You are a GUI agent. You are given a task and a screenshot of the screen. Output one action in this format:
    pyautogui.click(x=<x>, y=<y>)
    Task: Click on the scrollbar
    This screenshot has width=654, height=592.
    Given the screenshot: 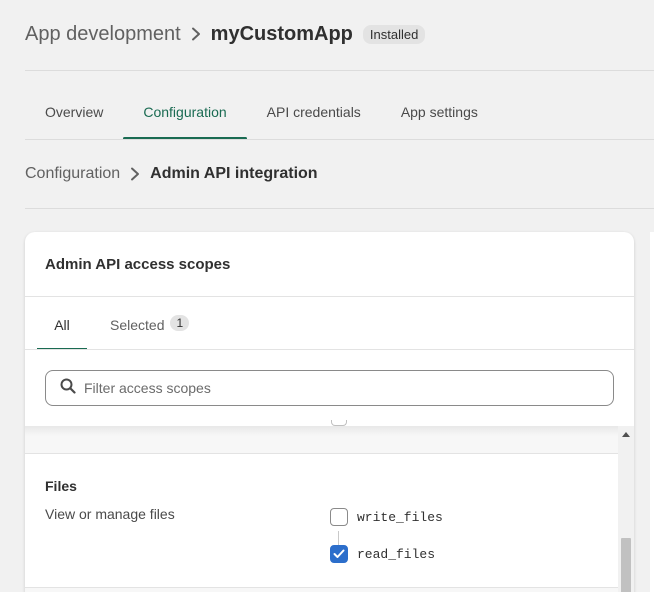 What is the action you would take?
    pyautogui.click(x=626, y=509)
    